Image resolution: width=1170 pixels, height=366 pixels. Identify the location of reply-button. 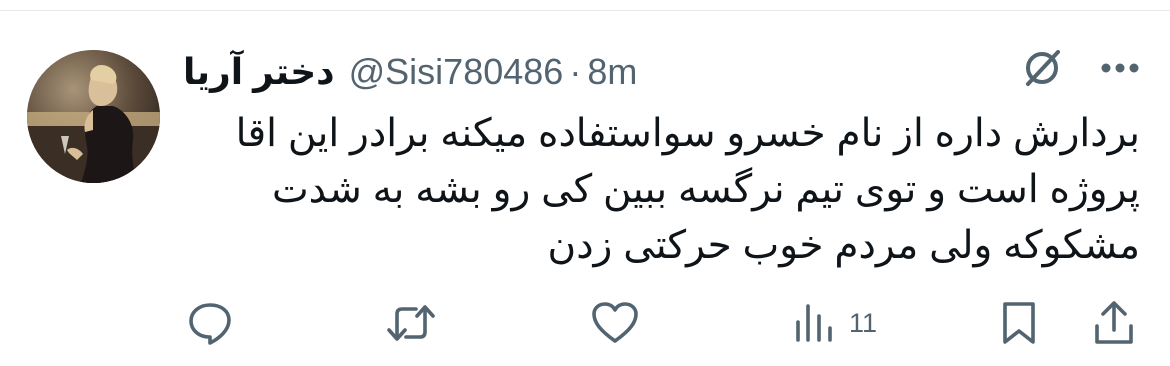
(210, 323).